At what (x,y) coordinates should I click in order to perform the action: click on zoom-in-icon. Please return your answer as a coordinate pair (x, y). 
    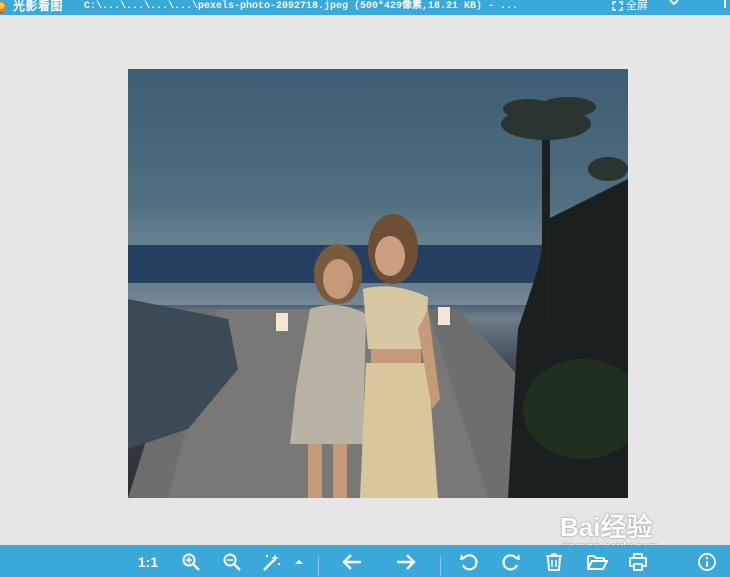
    Looking at the image, I should click on (191, 562).